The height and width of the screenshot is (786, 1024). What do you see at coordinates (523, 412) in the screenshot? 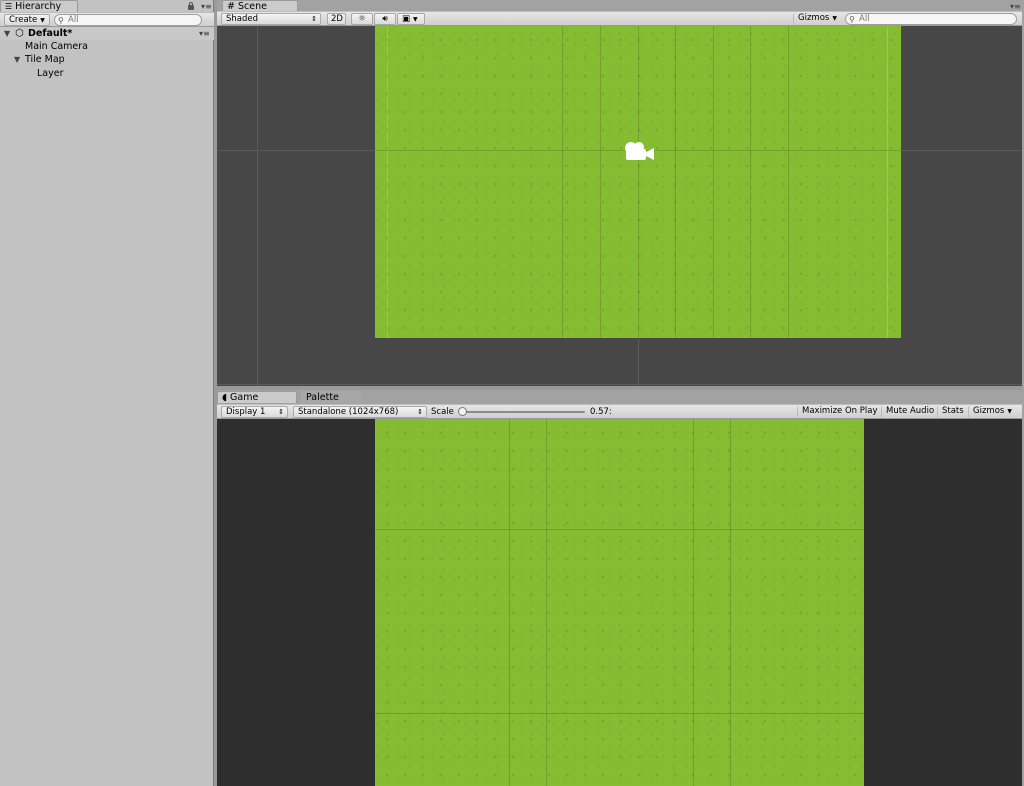
I see `scale-slider-track` at bounding box center [523, 412].